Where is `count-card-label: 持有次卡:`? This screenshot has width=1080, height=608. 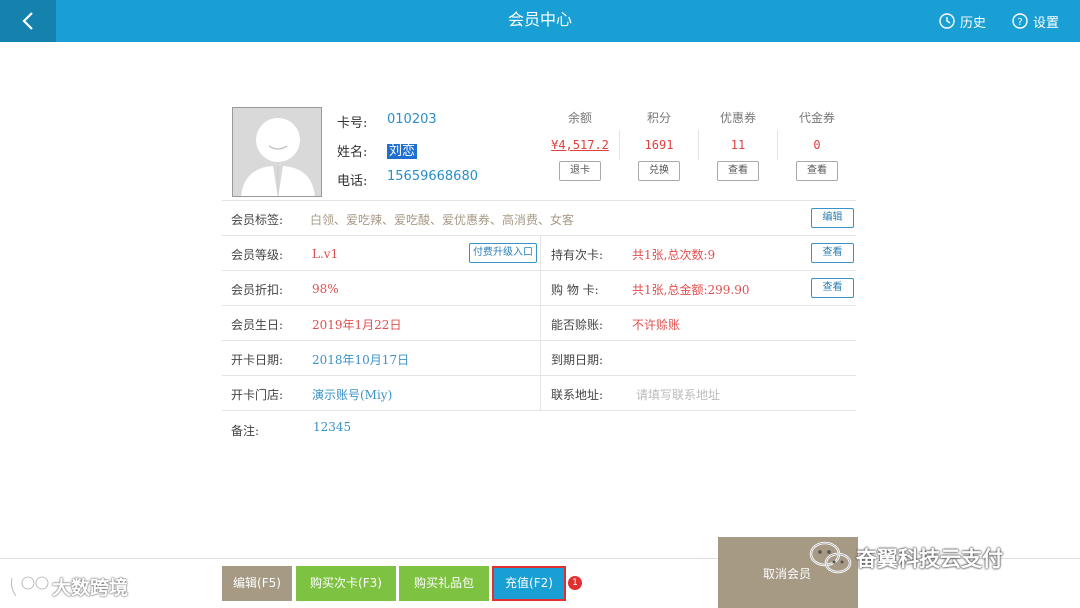 count-card-label: 持有次卡: is located at coordinates (577, 255).